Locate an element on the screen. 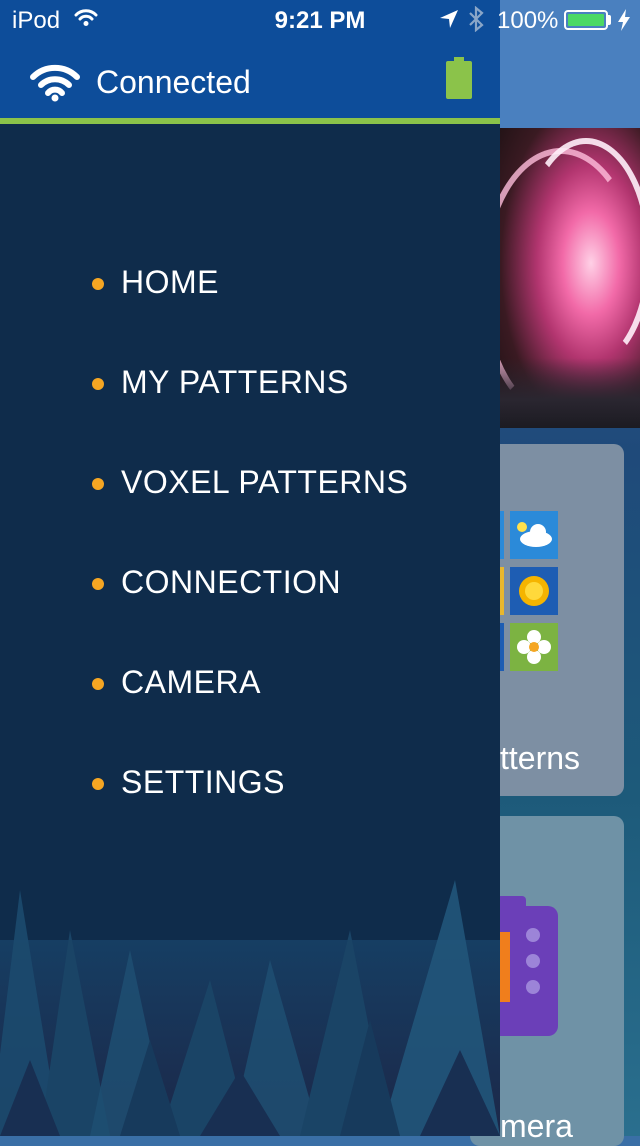  menu-item-label: CONNECTION is located at coordinates (231, 582).